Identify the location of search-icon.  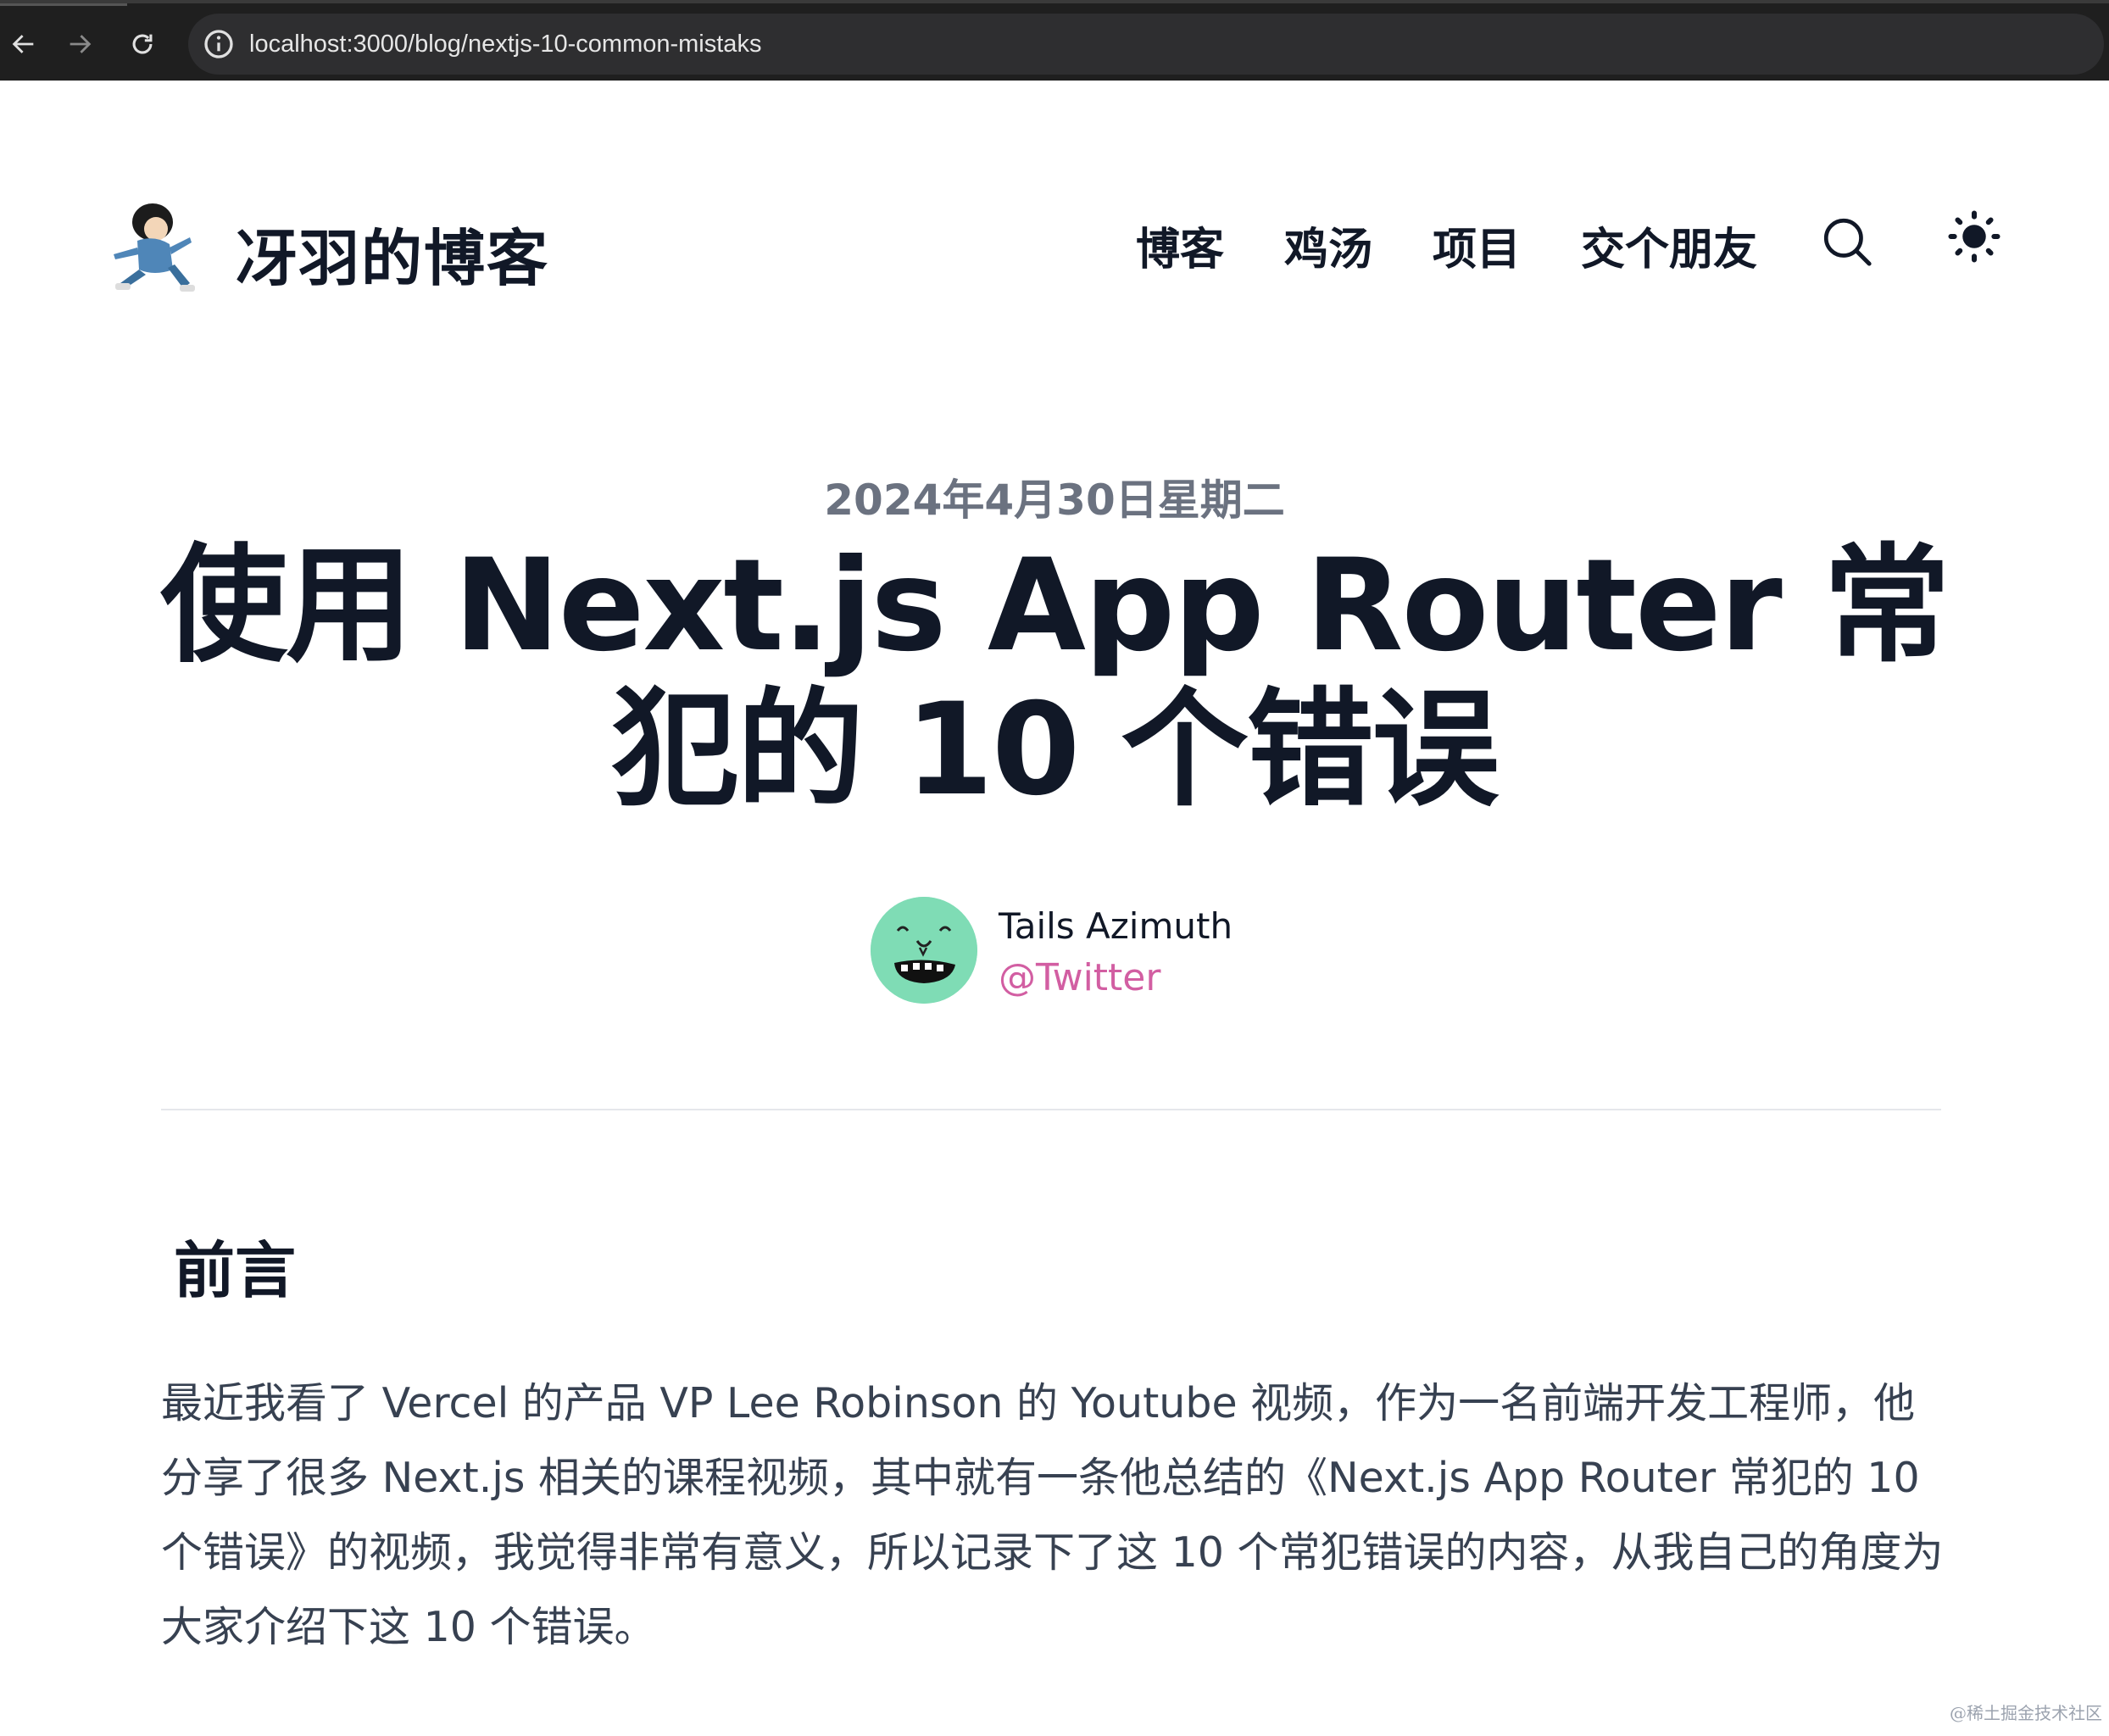
(1847, 242).